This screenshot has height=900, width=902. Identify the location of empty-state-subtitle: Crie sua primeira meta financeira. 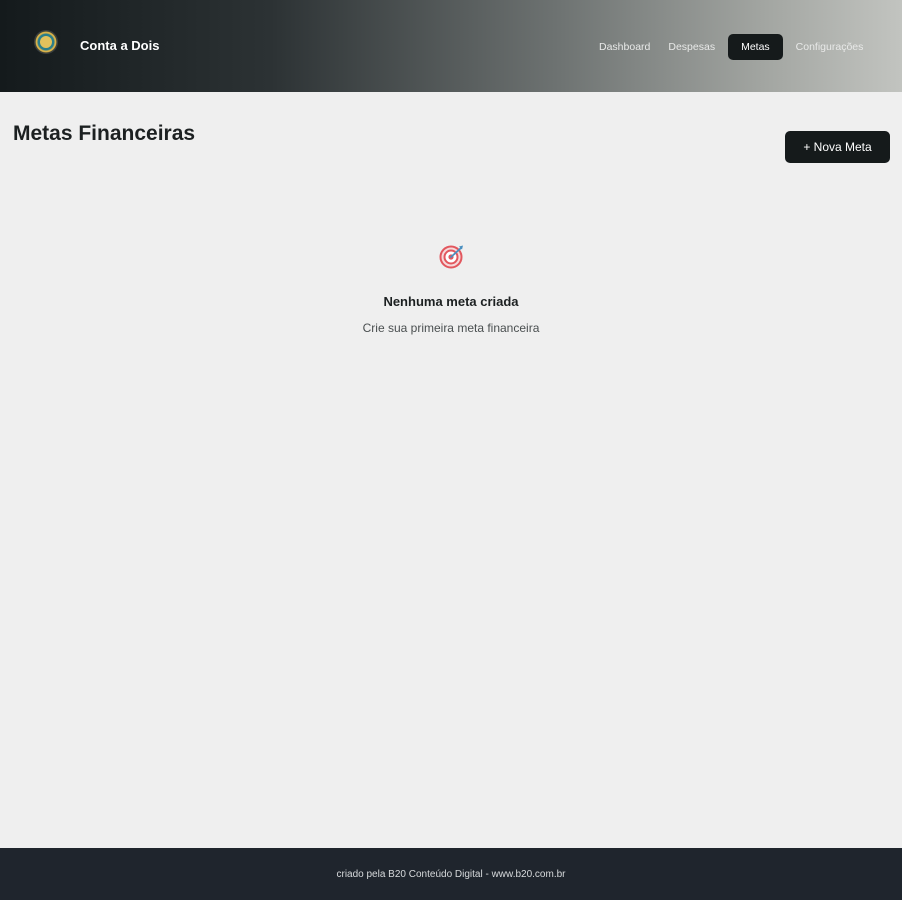
(451, 328).